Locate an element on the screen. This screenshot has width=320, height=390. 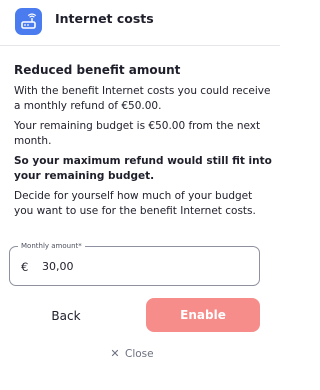
router-icon is located at coordinates (28, 21).